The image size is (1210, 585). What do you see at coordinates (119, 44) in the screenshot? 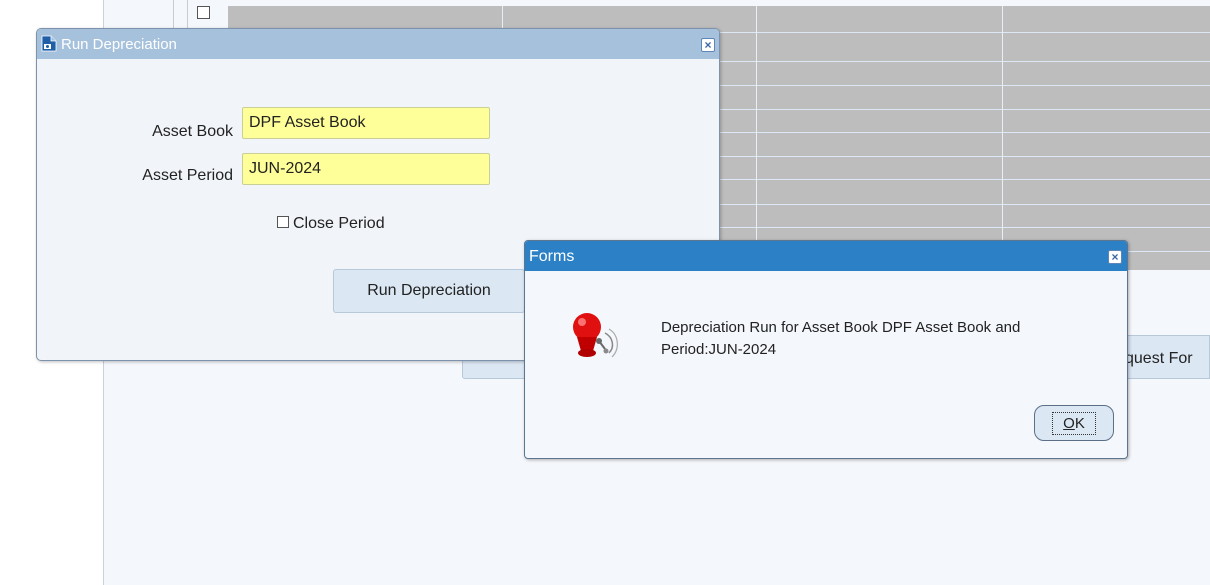
I see `window-title: Run Depreciation` at bounding box center [119, 44].